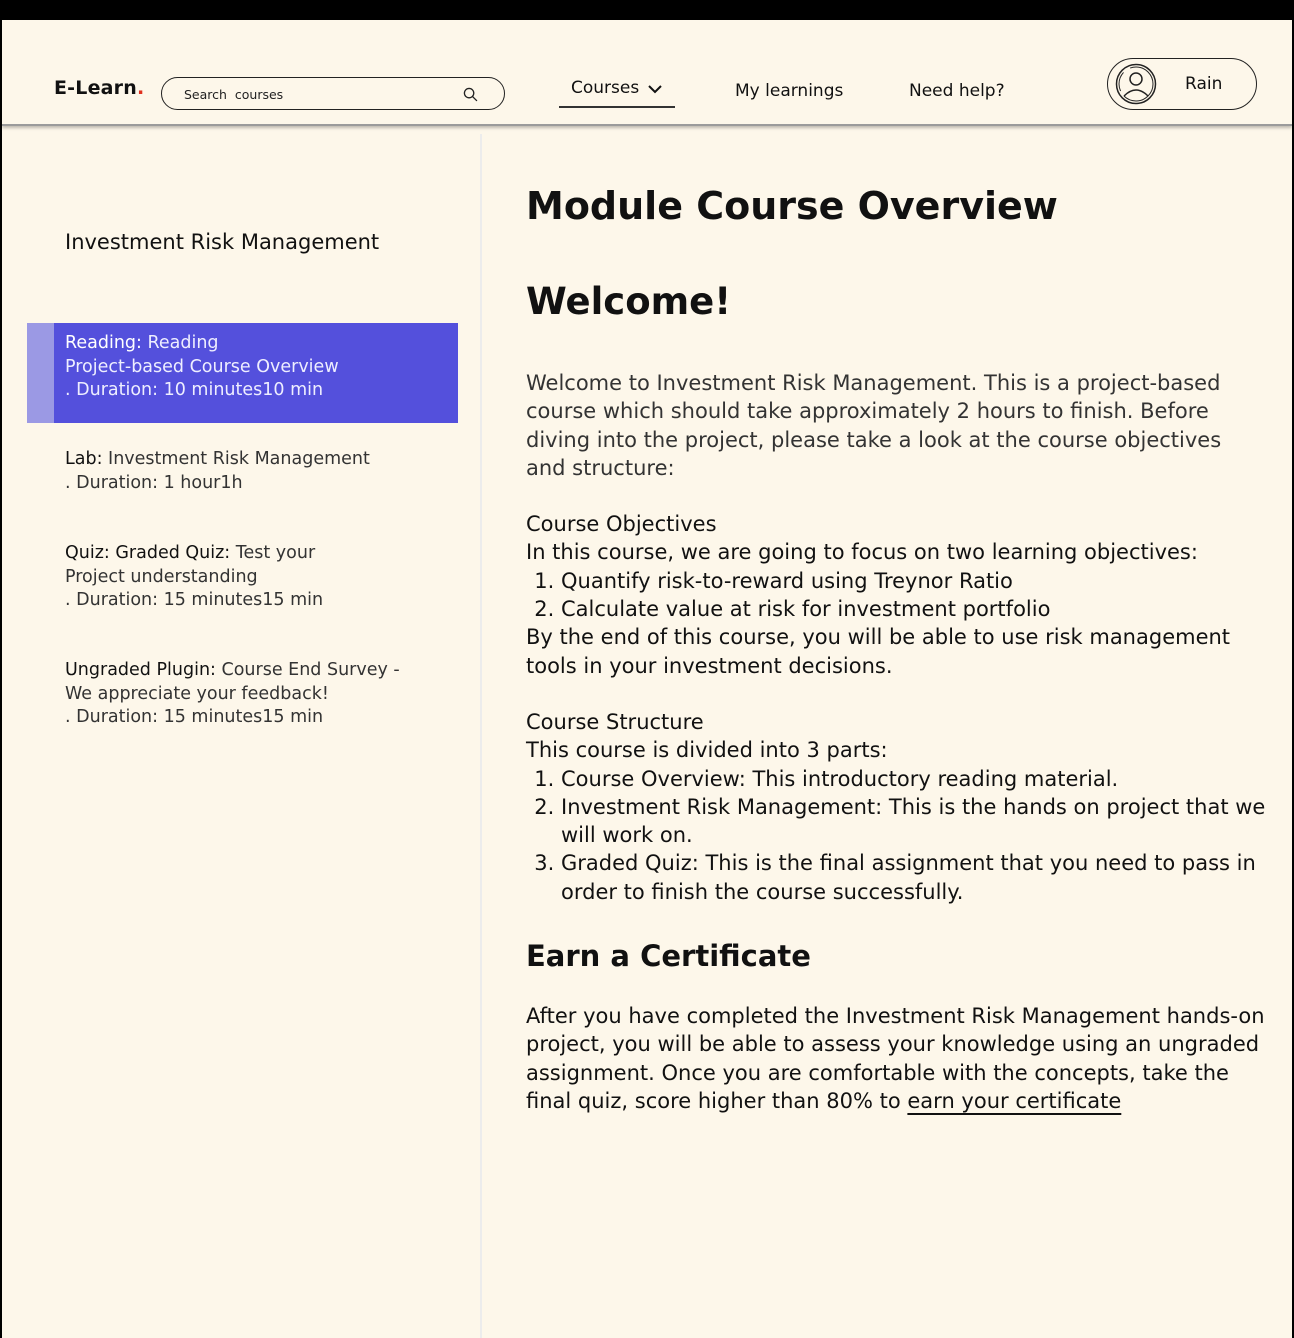 Image resolution: width=1294 pixels, height=1338 pixels. What do you see at coordinates (470, 94) in the screenshot?
I see `search-icon` at bounding box center [470, 94].